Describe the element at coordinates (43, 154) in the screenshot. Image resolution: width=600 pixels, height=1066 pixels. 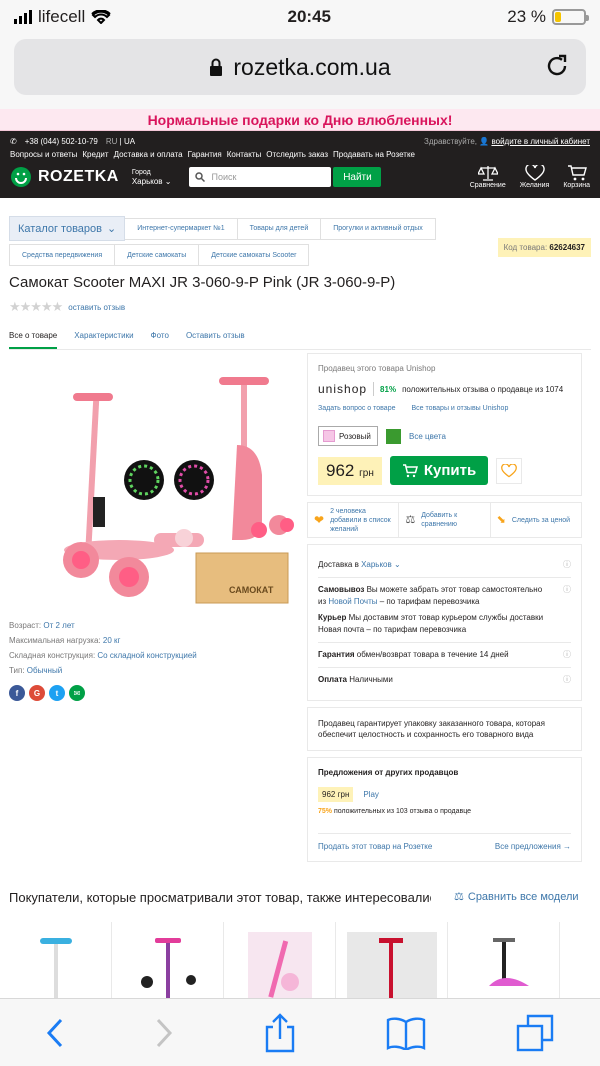
I see `header-link: Вопросы и ответы` at that location.